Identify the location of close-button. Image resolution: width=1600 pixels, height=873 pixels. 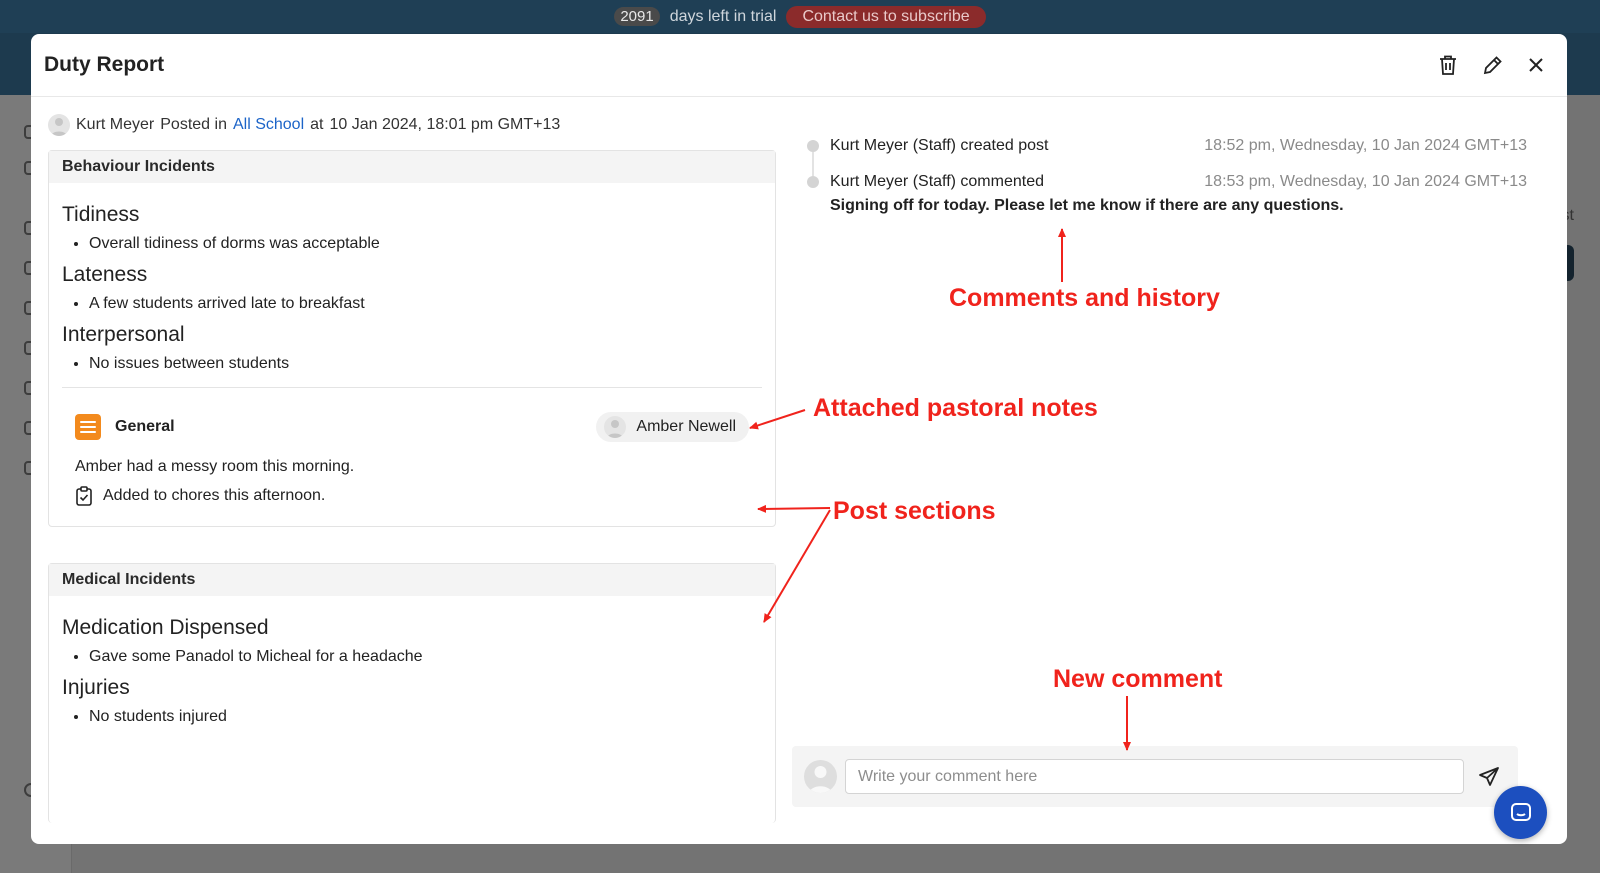
(1536, 65).